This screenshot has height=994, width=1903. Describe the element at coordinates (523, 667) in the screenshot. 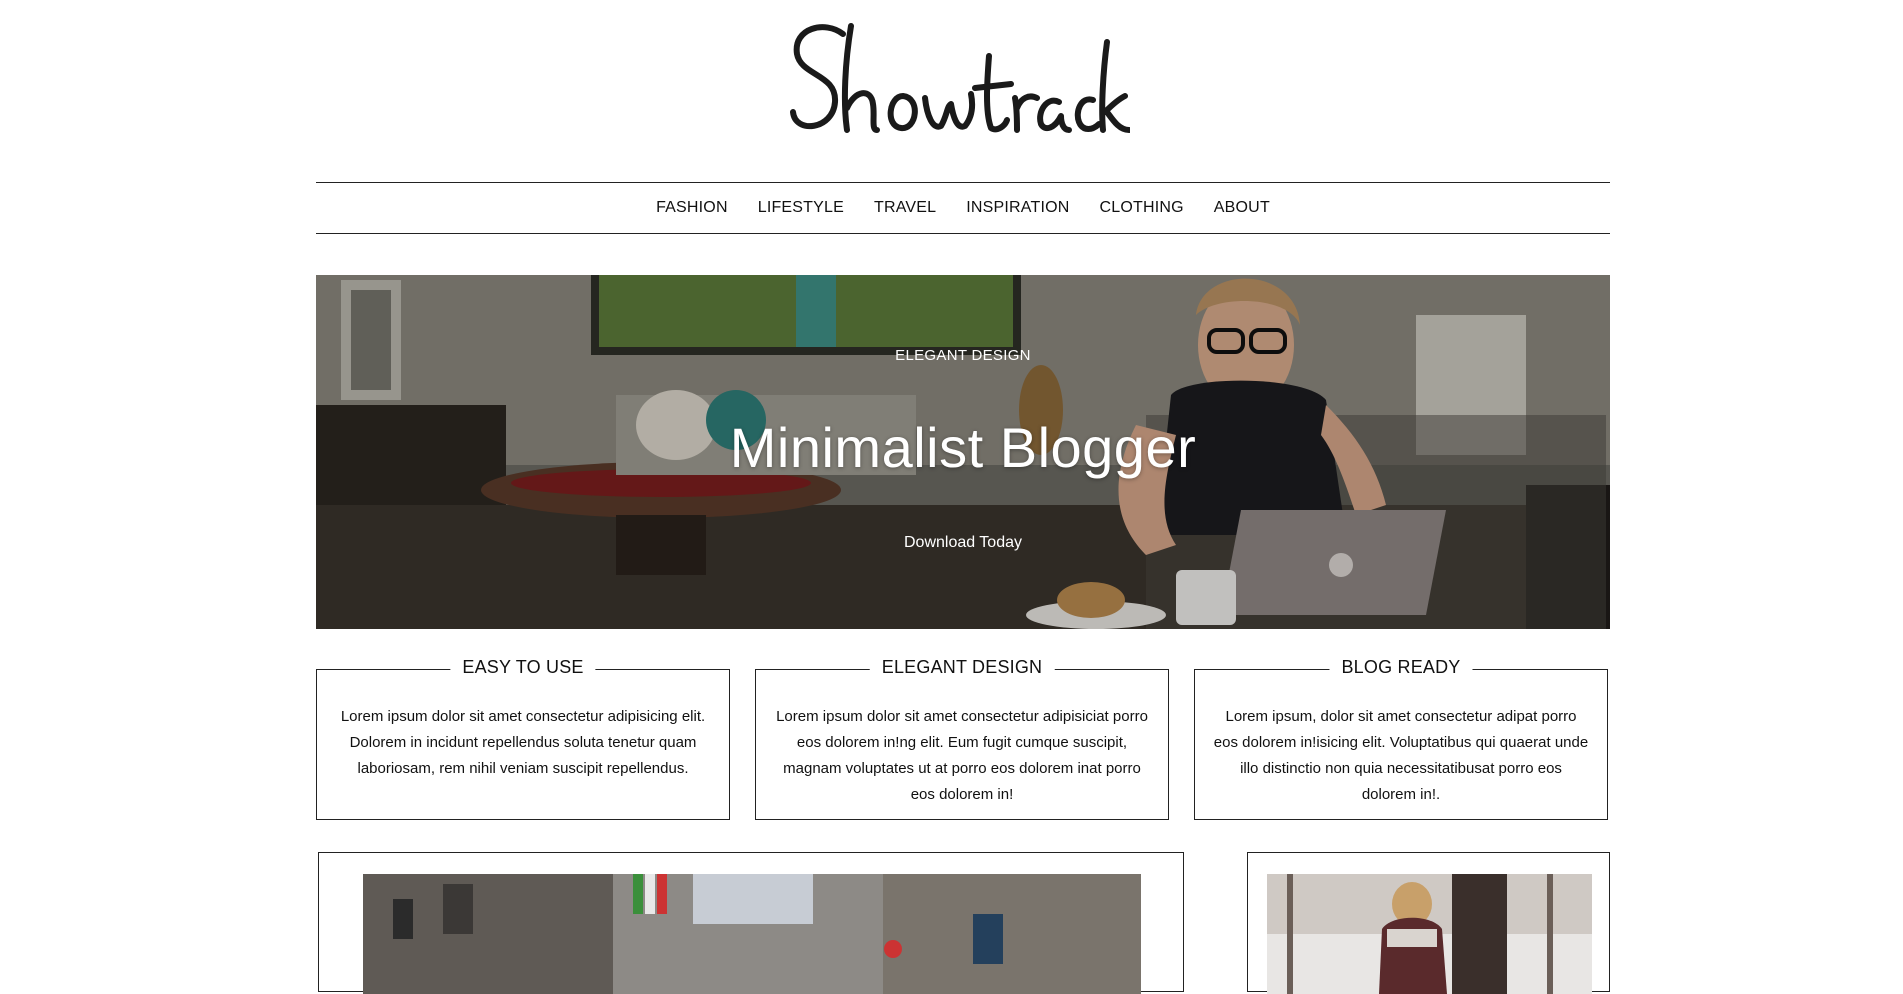

I see `feature-title: EASY TO USE` at that location.